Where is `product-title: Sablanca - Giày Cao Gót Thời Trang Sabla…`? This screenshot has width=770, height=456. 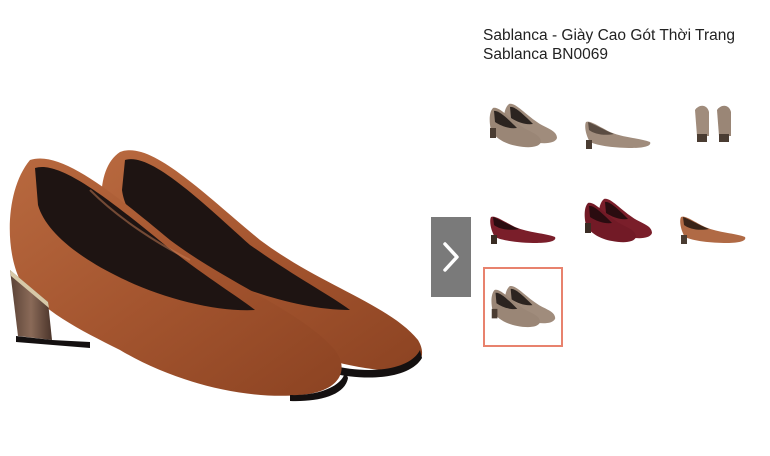
product-title: Sablanca - Giày Cao Gót Thời Trang Sabla… is located at coordinates (609, 45).